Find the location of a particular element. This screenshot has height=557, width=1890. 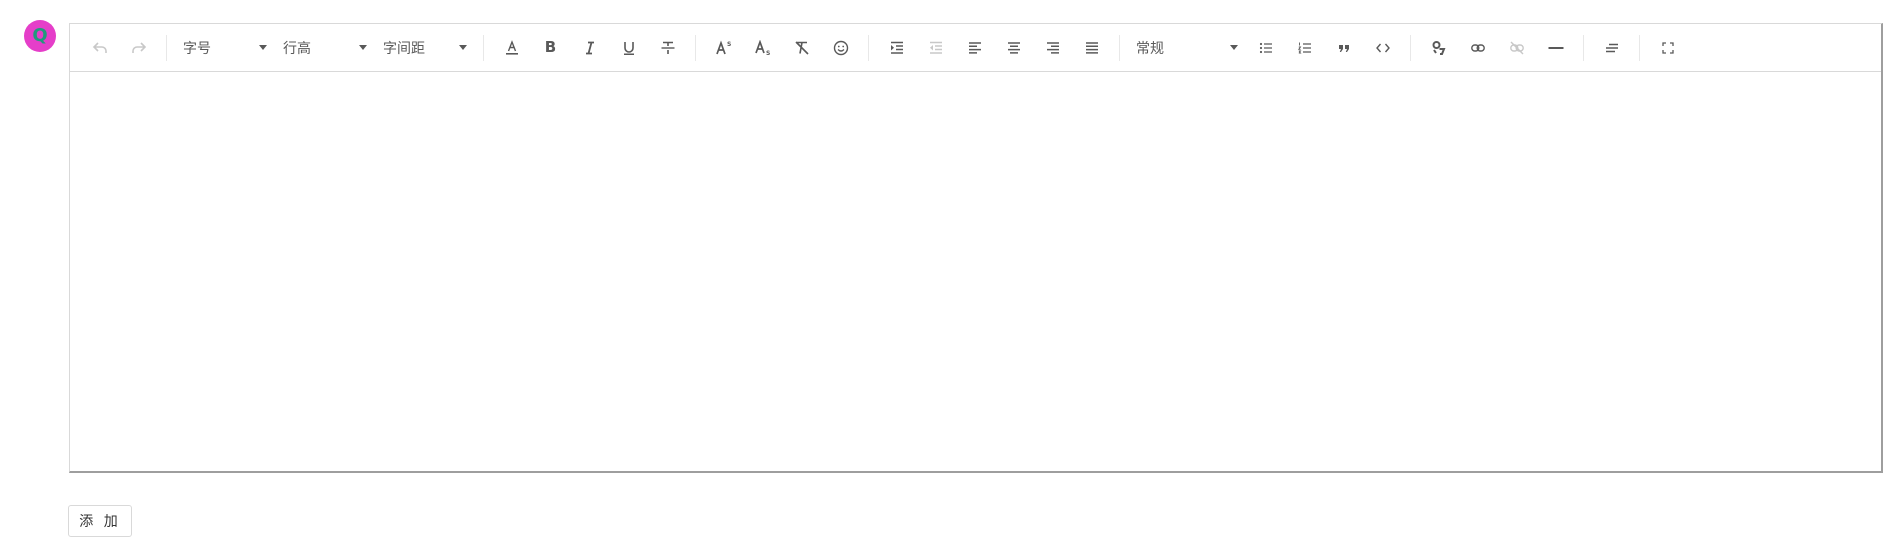

align-right-button is located at coordinates (1052, 48).